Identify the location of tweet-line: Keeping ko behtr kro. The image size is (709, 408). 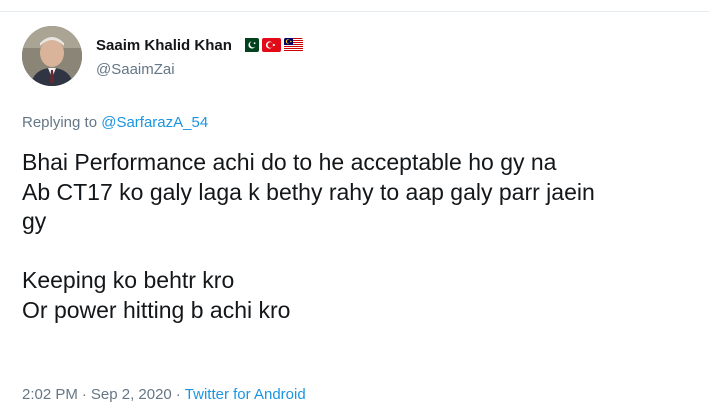
(128, 280).